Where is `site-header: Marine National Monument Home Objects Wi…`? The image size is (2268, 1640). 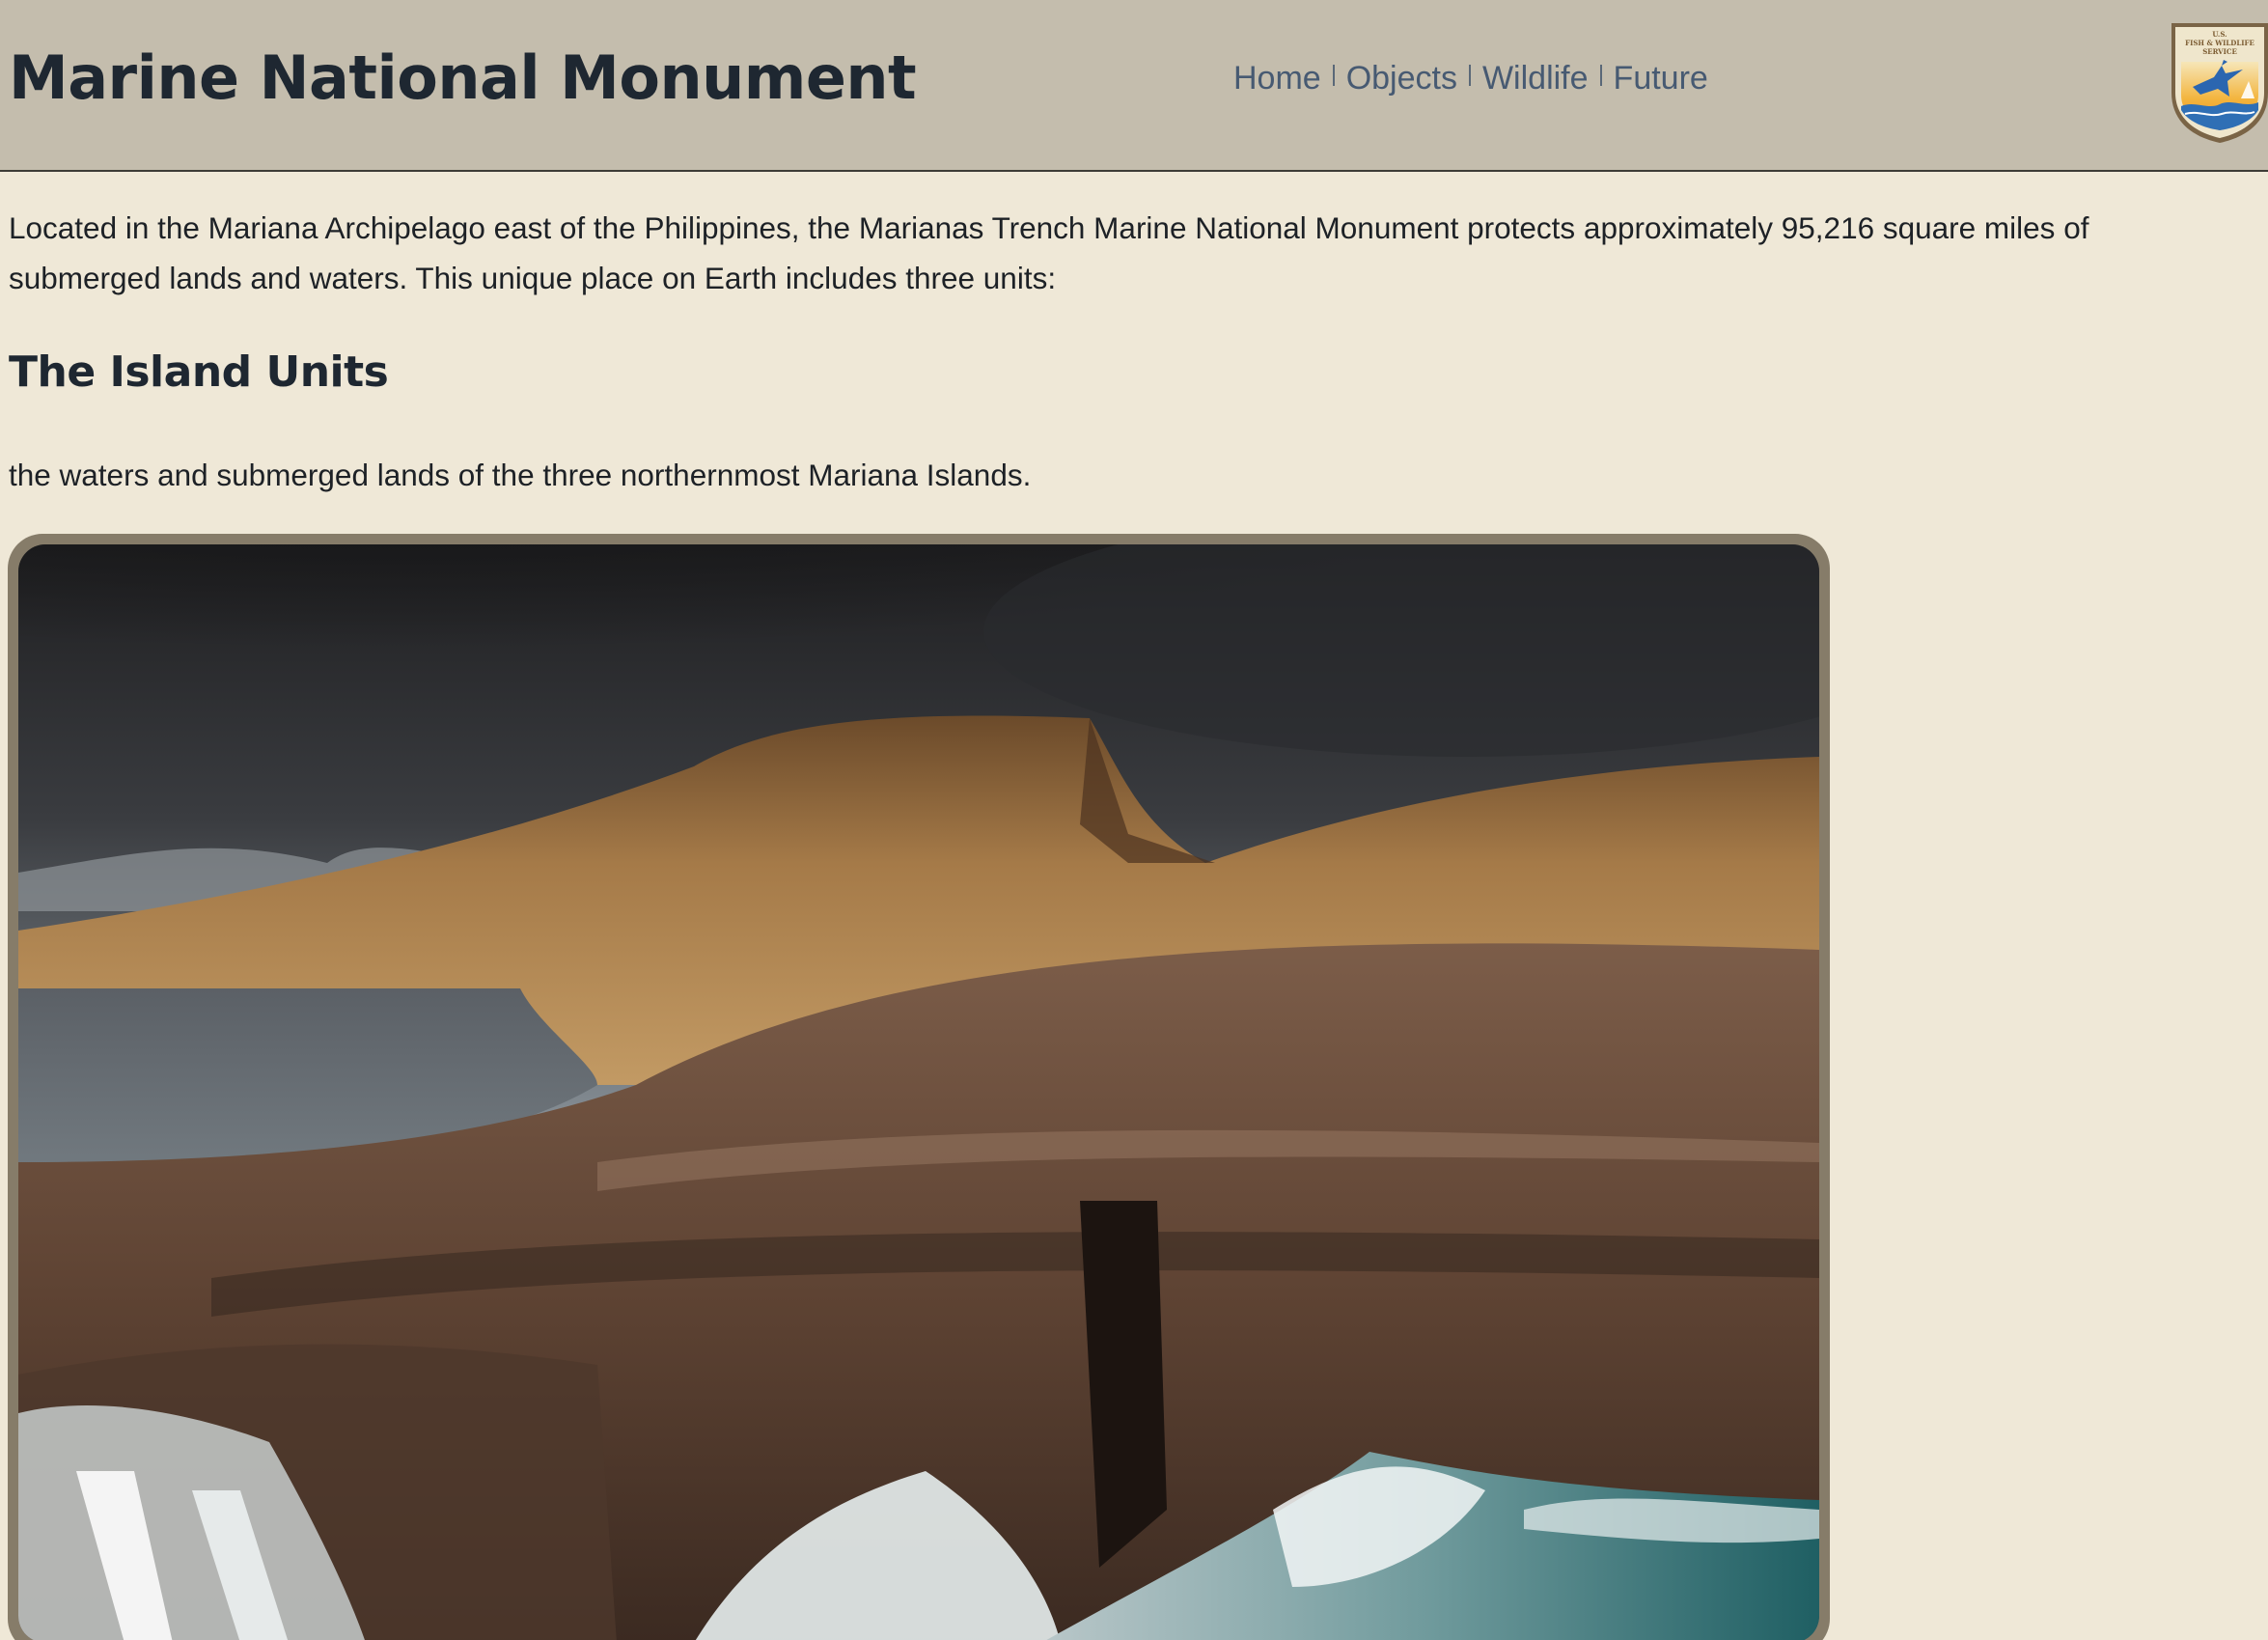
site-header: Marine National Monument Home Objects Wi… is located at coordinates (1134, 86).